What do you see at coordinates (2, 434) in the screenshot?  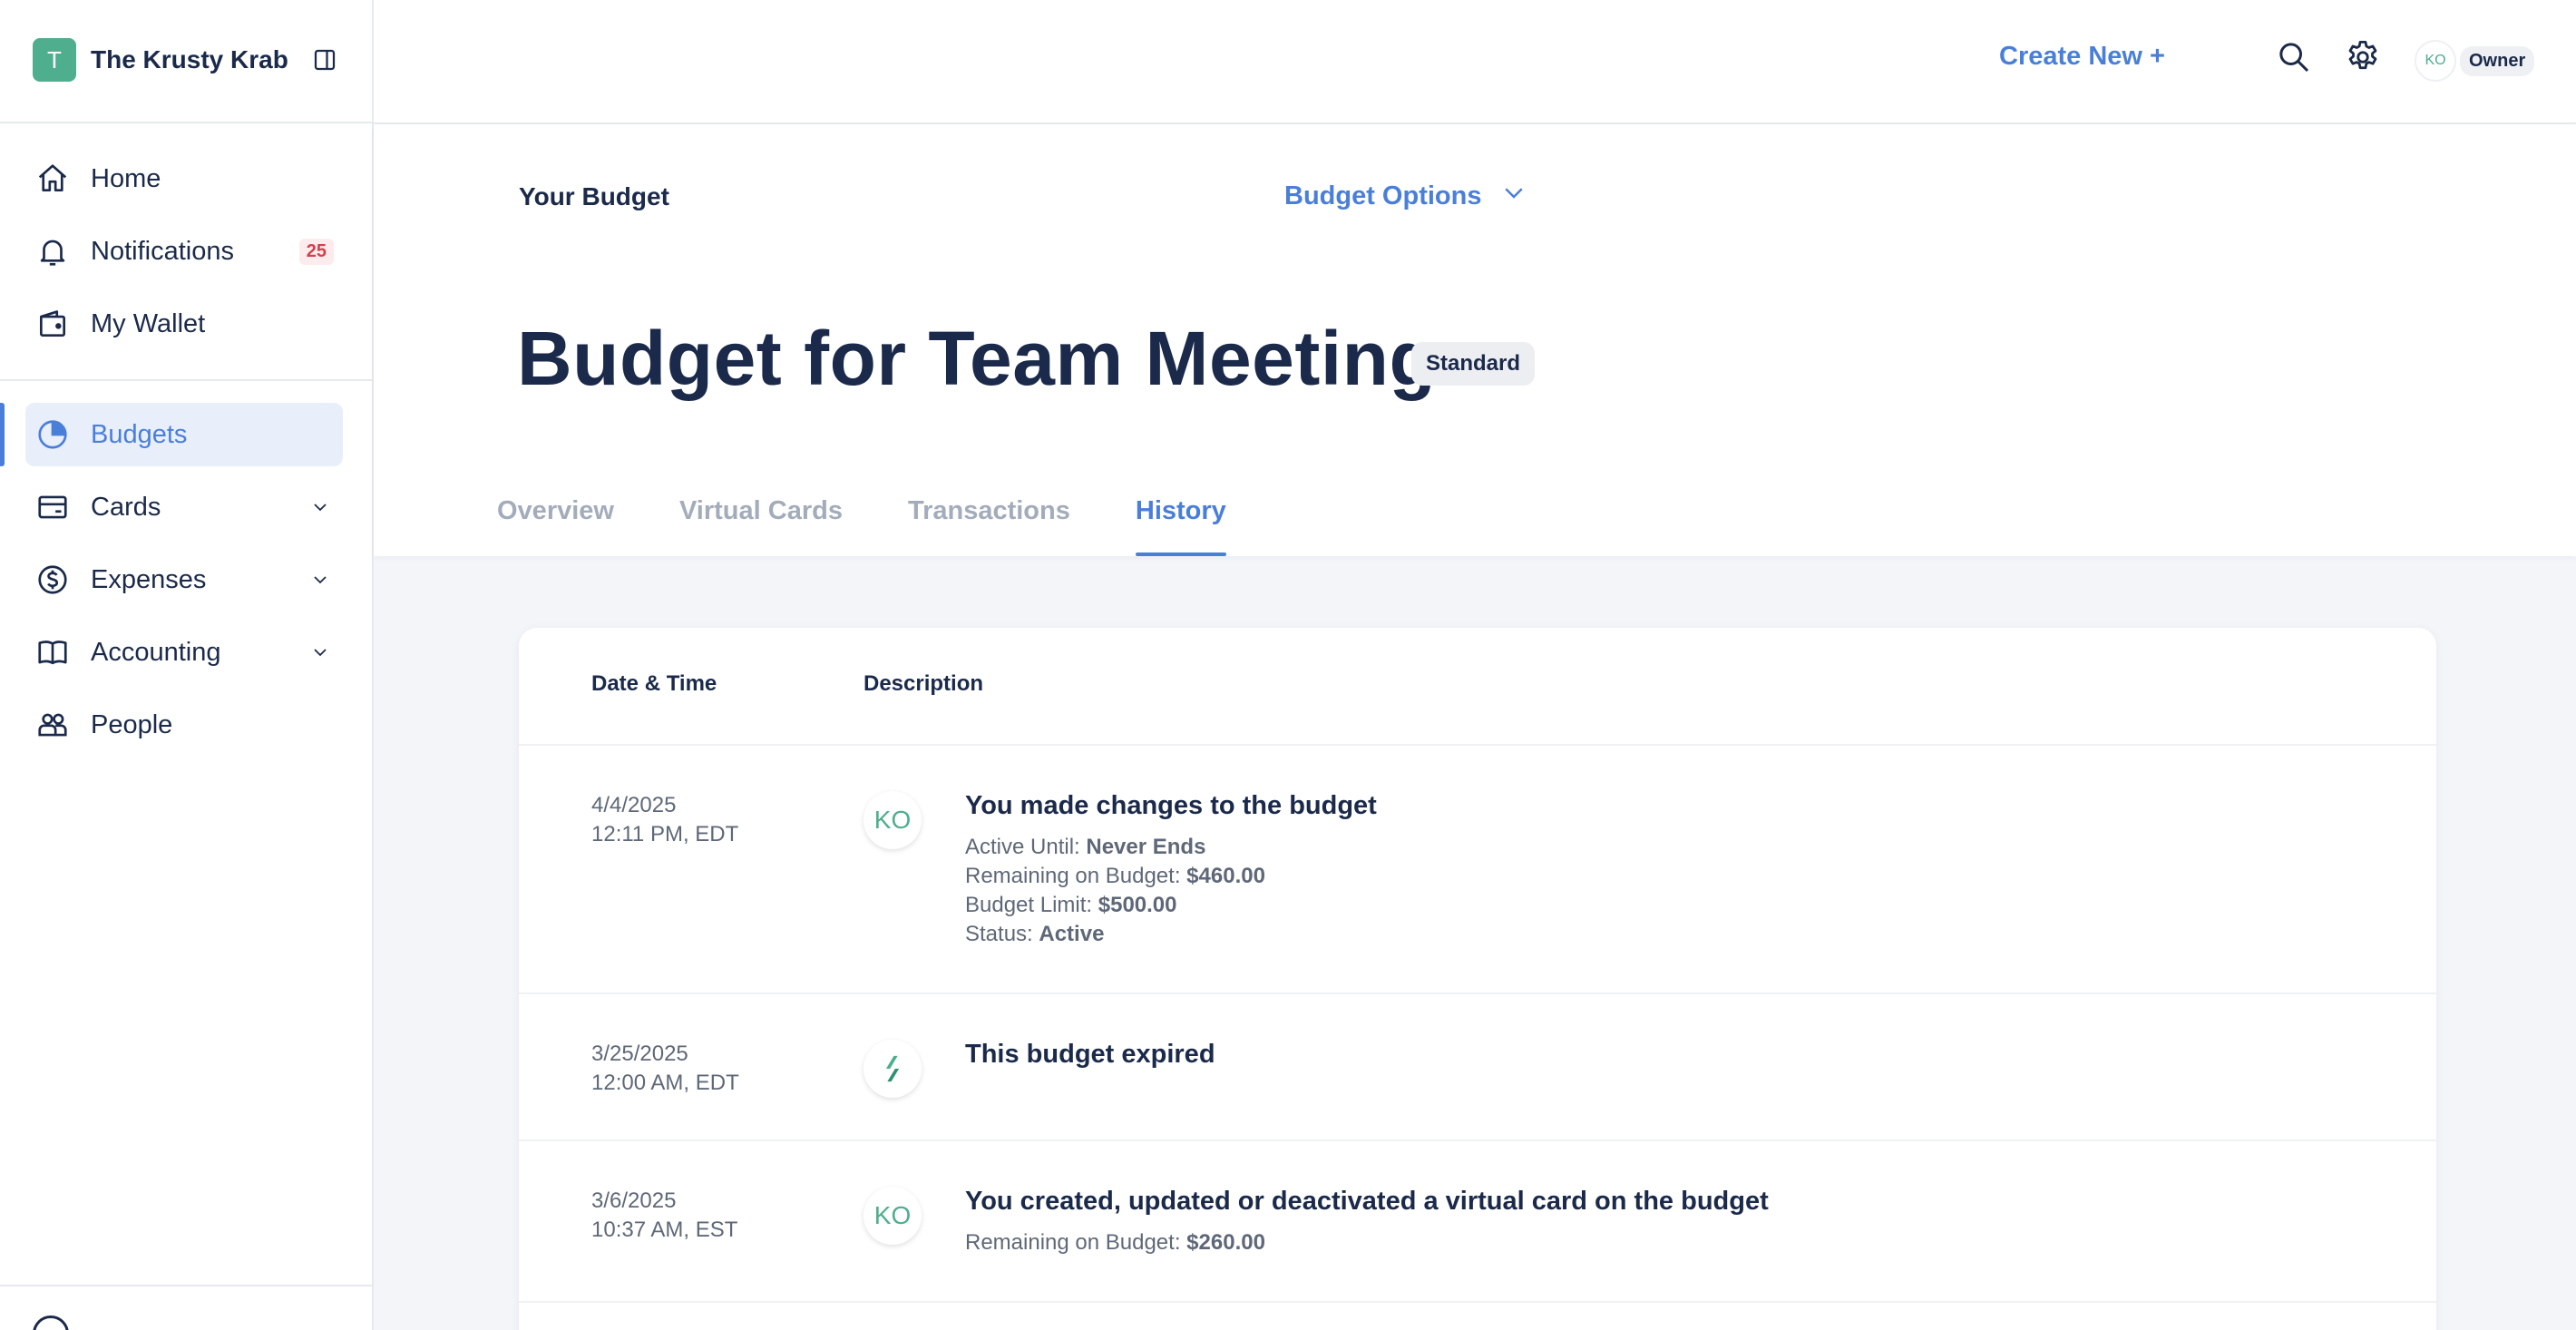 I see `active-indicator` at bounding box center [2, 434].